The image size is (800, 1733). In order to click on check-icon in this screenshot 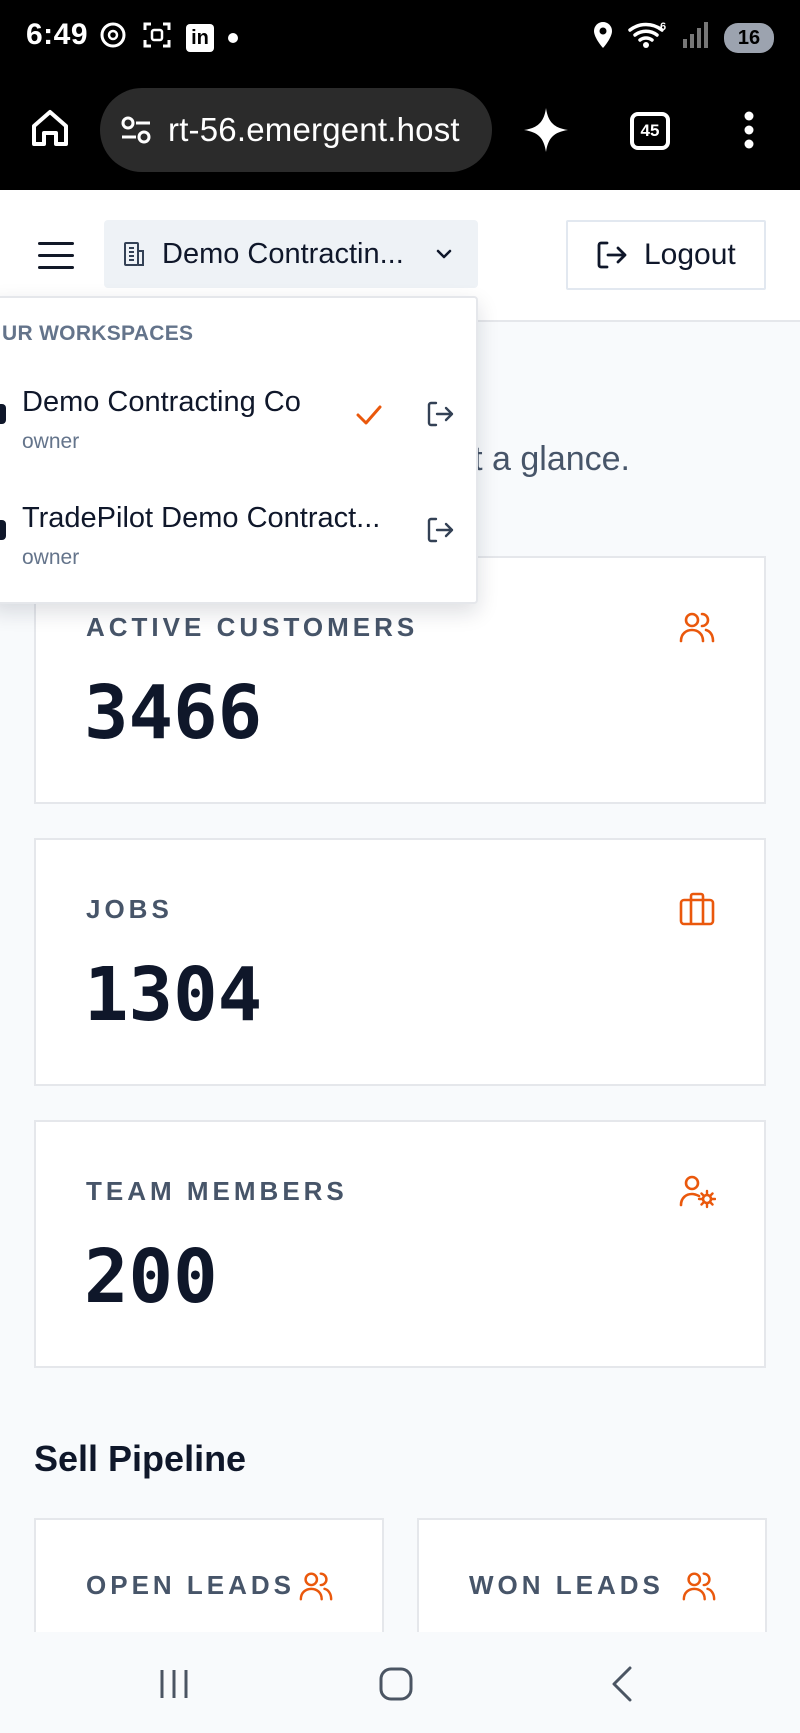, I will do `click(369, 415)`.